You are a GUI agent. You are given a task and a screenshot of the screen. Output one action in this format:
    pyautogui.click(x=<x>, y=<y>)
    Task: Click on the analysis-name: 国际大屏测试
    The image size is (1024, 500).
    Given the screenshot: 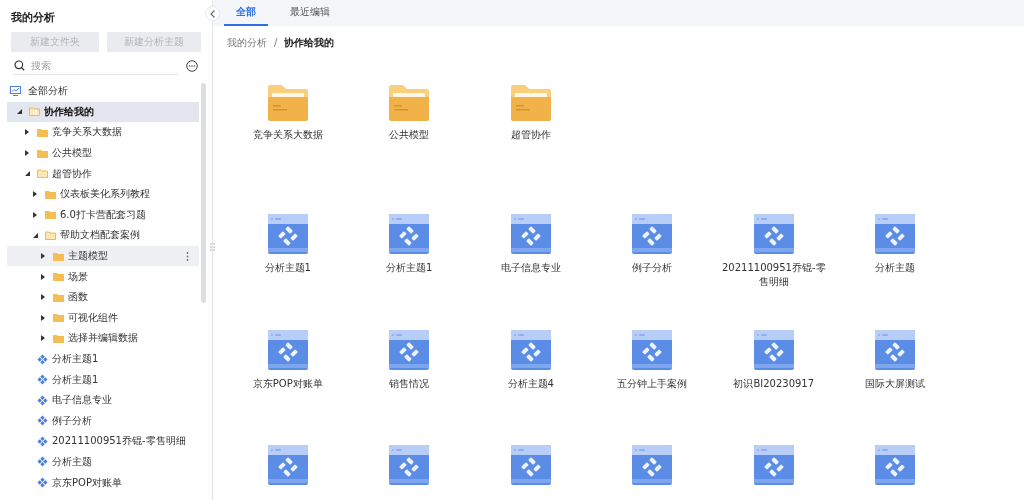 What is the action you would take?
    pyautogui.click(x=895, y=383)
    